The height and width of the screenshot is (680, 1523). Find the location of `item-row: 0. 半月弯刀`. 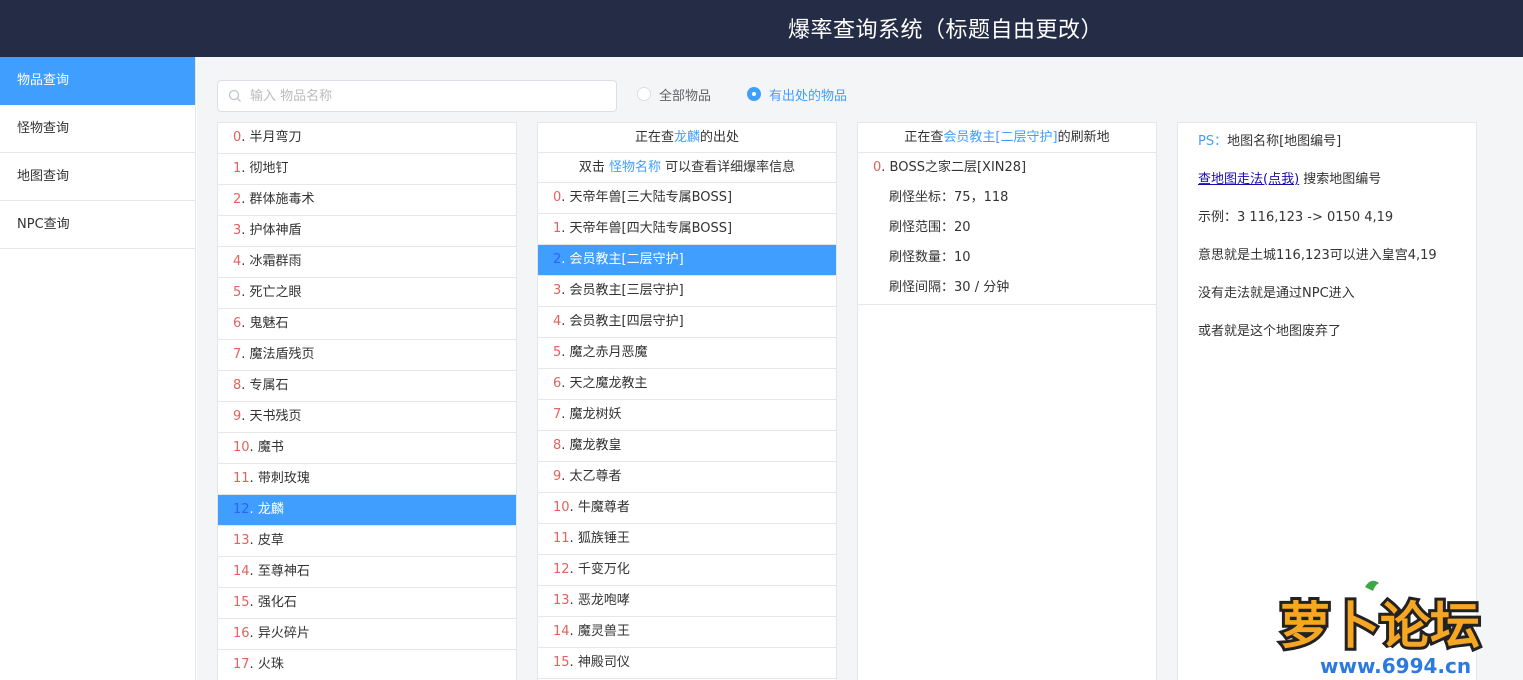

item-row: 0. 半月弯刀 is located at coordinates (367, 138).